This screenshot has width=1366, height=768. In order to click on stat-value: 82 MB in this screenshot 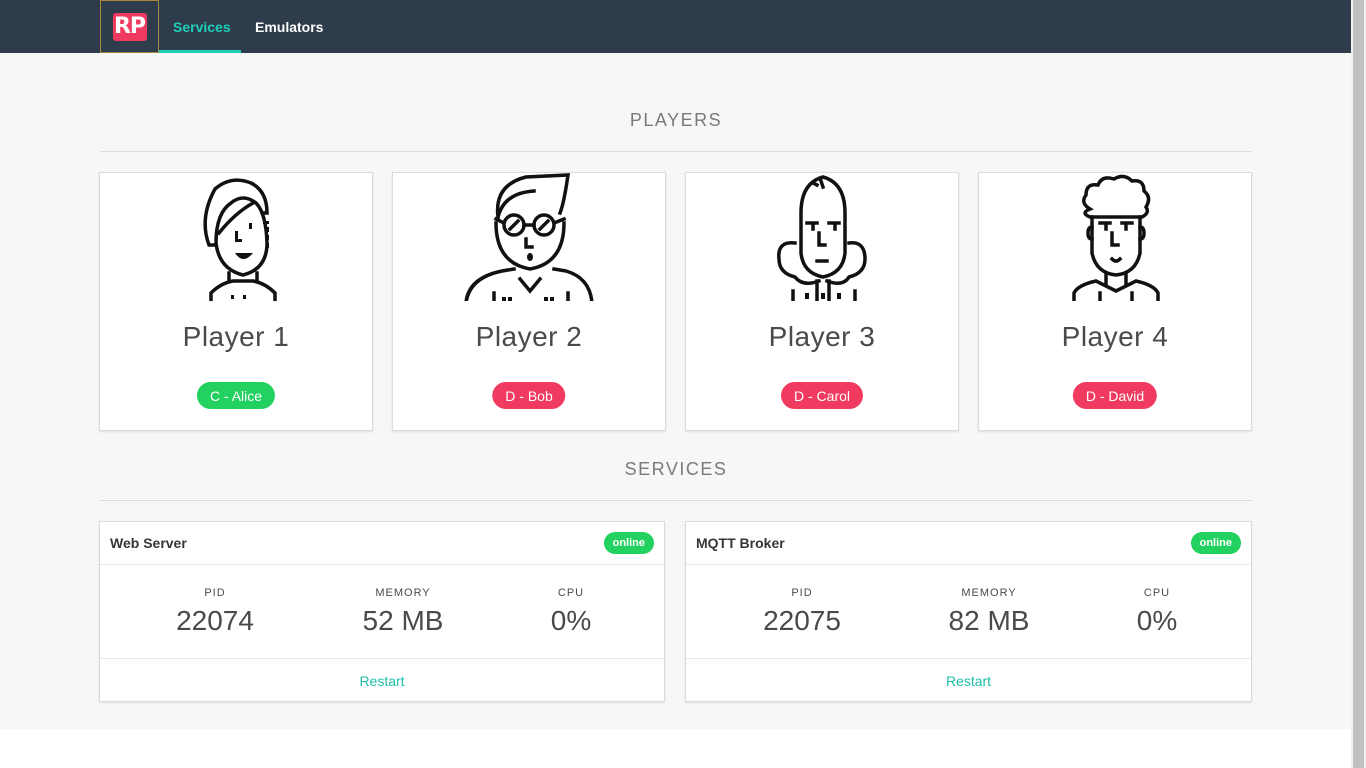, I will do `click(989, 620)`.